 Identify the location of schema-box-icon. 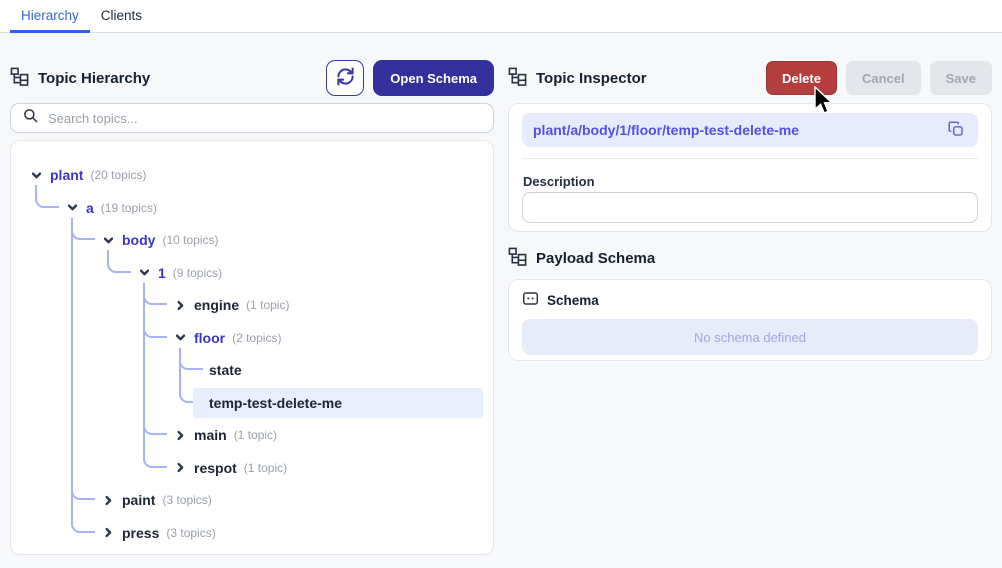
(530, 300).